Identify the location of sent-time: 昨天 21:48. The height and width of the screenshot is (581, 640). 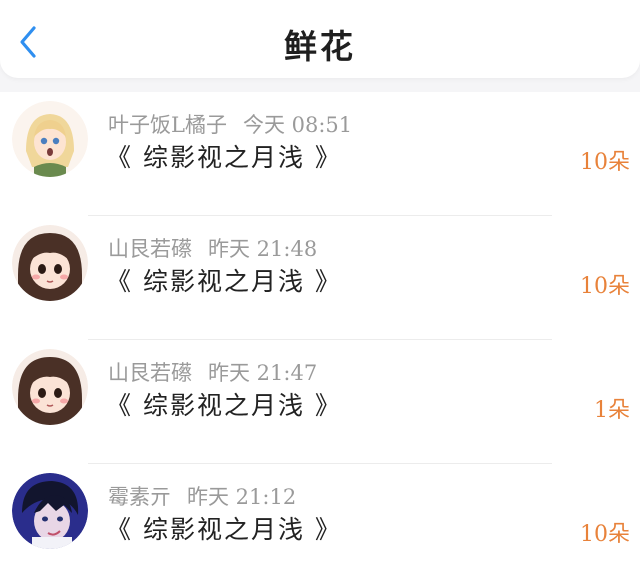
(263, 249).